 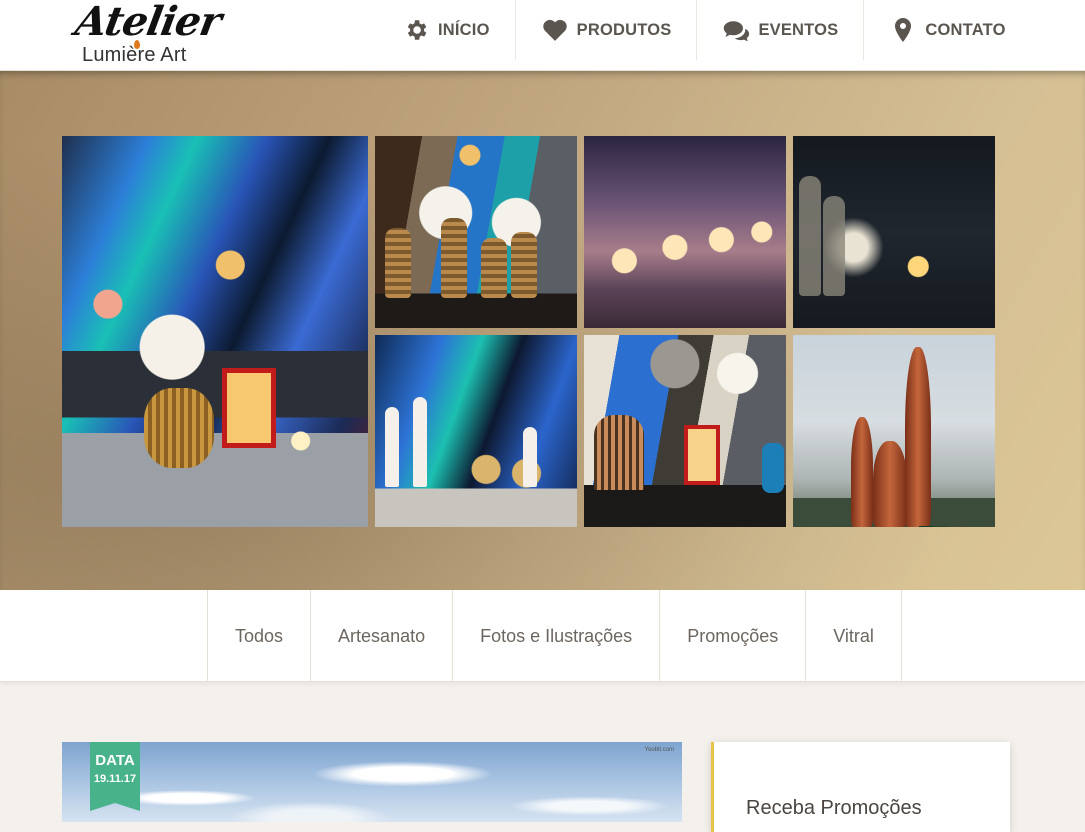 I want to click on heart-icon, so click(x=555, y=30).